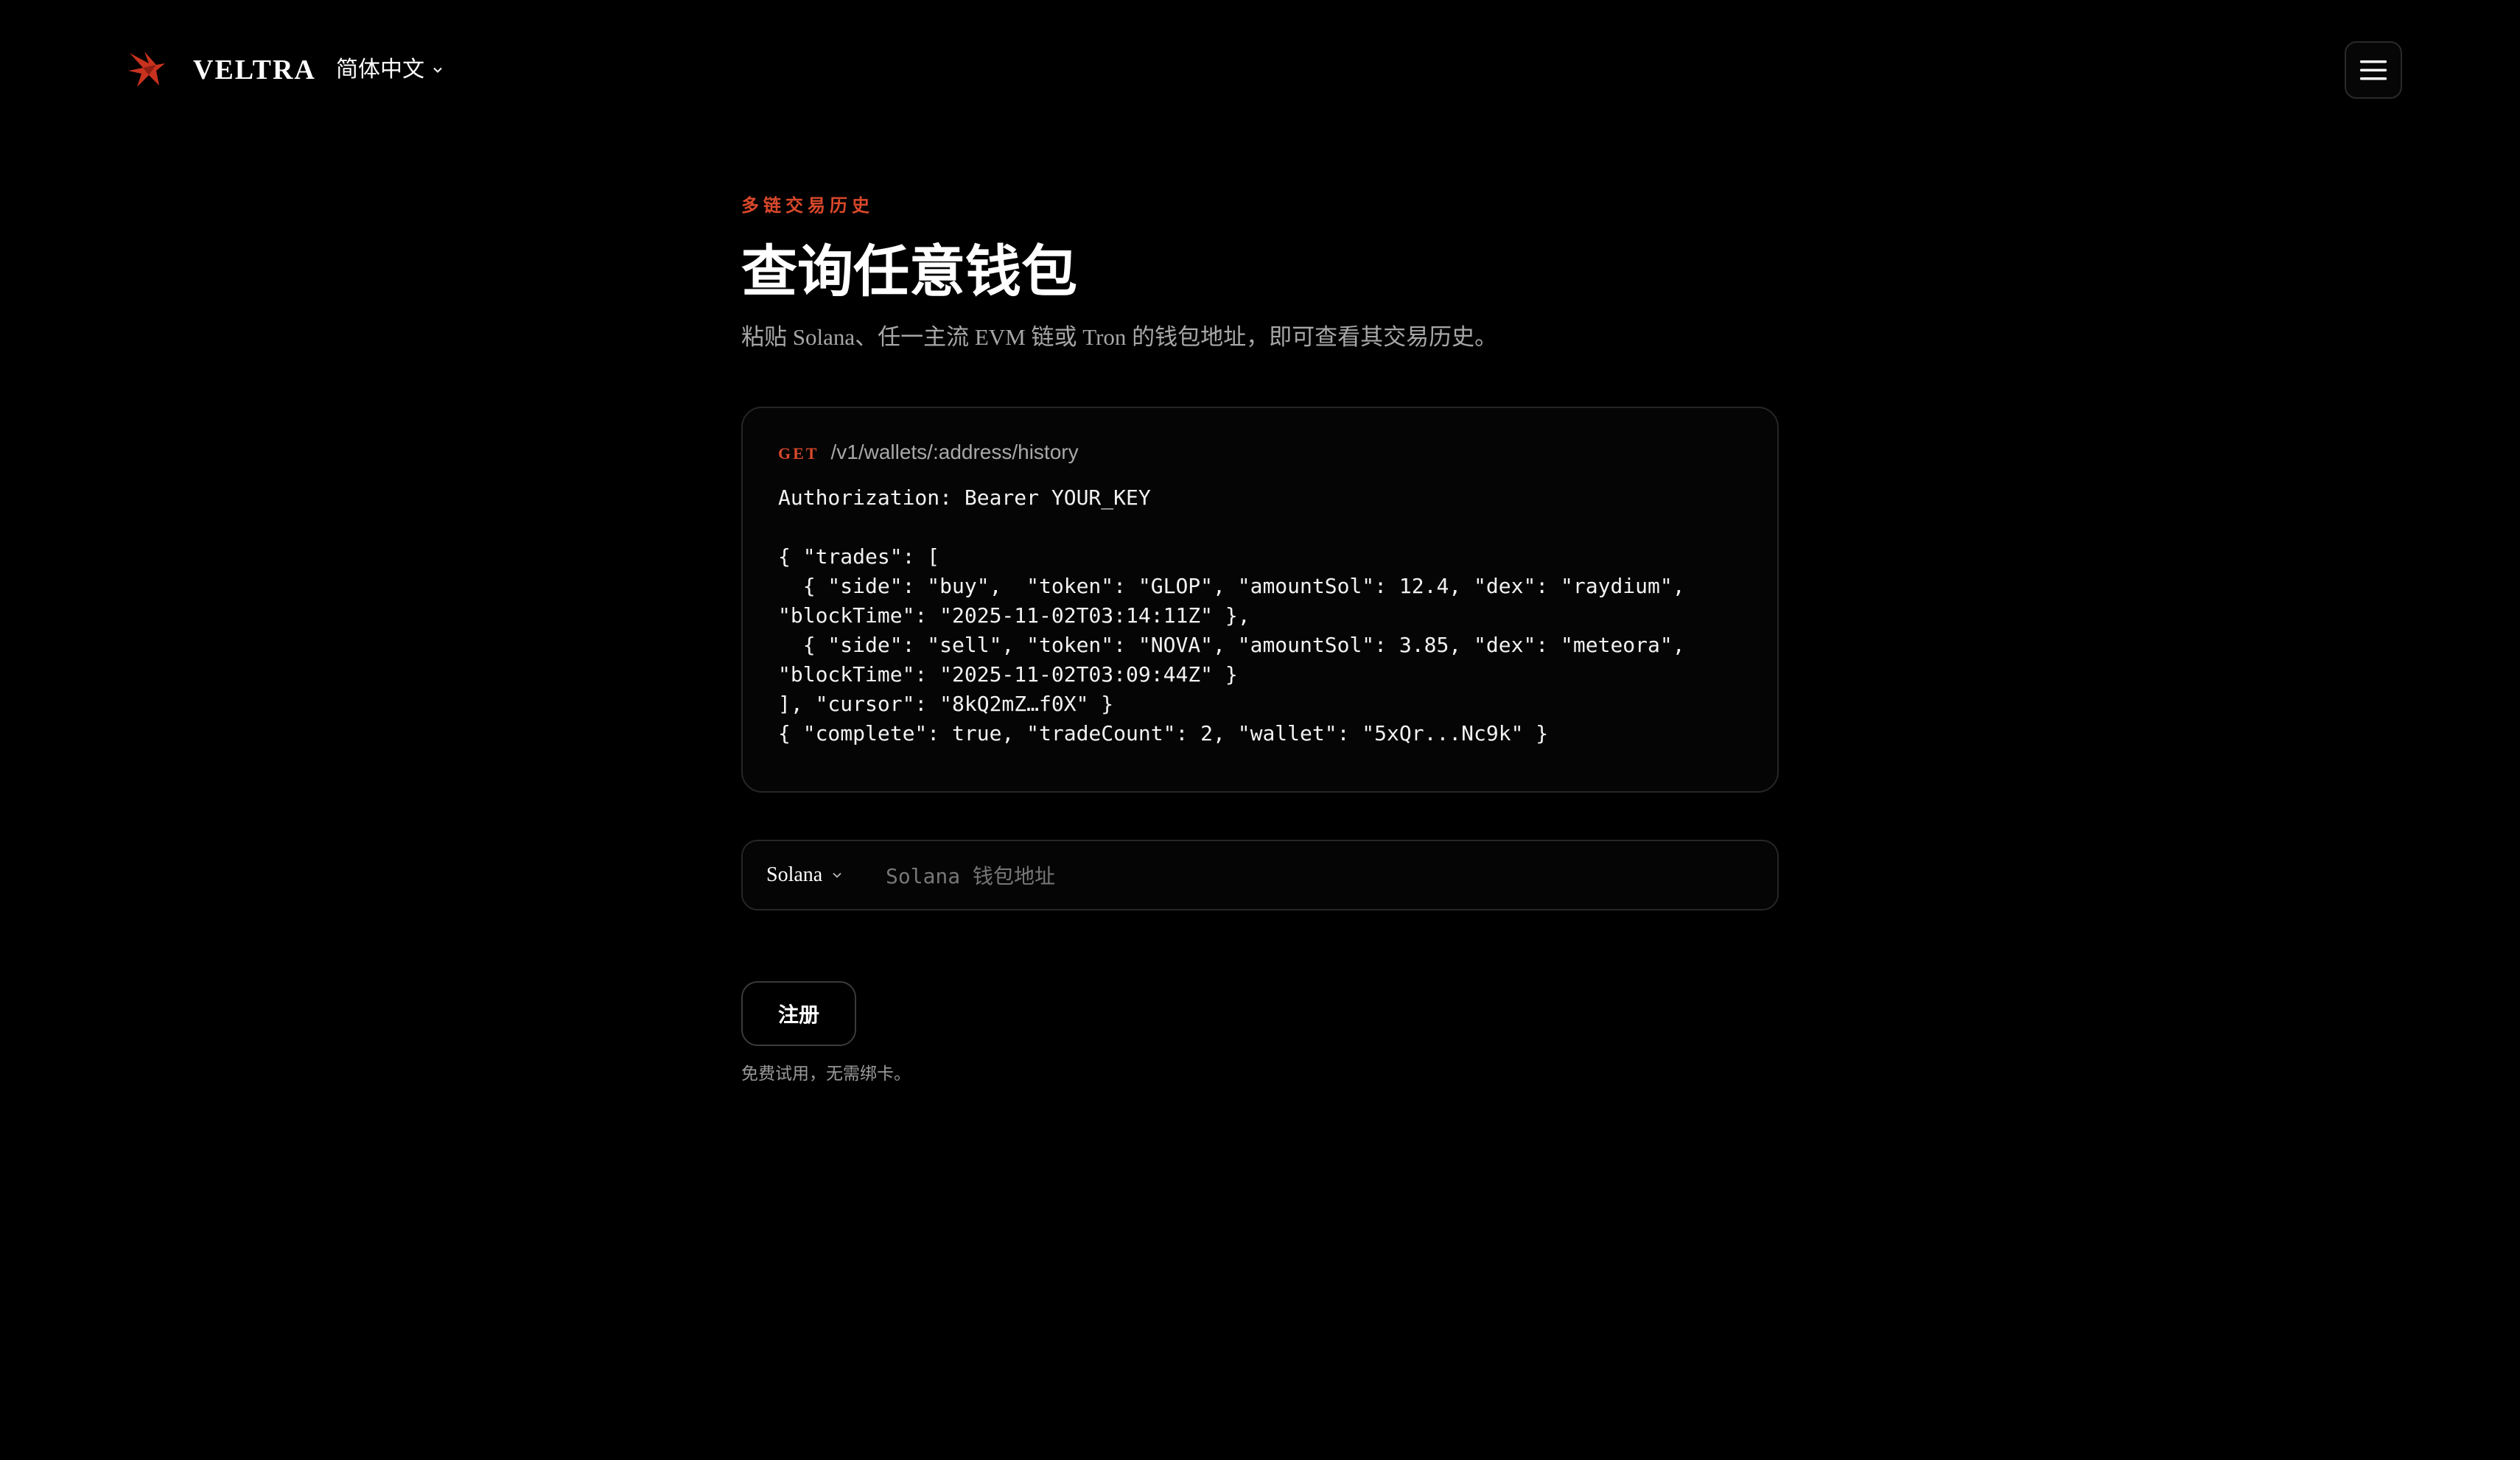  I want to click on brand-name: VELTRA, so click(254, 70).